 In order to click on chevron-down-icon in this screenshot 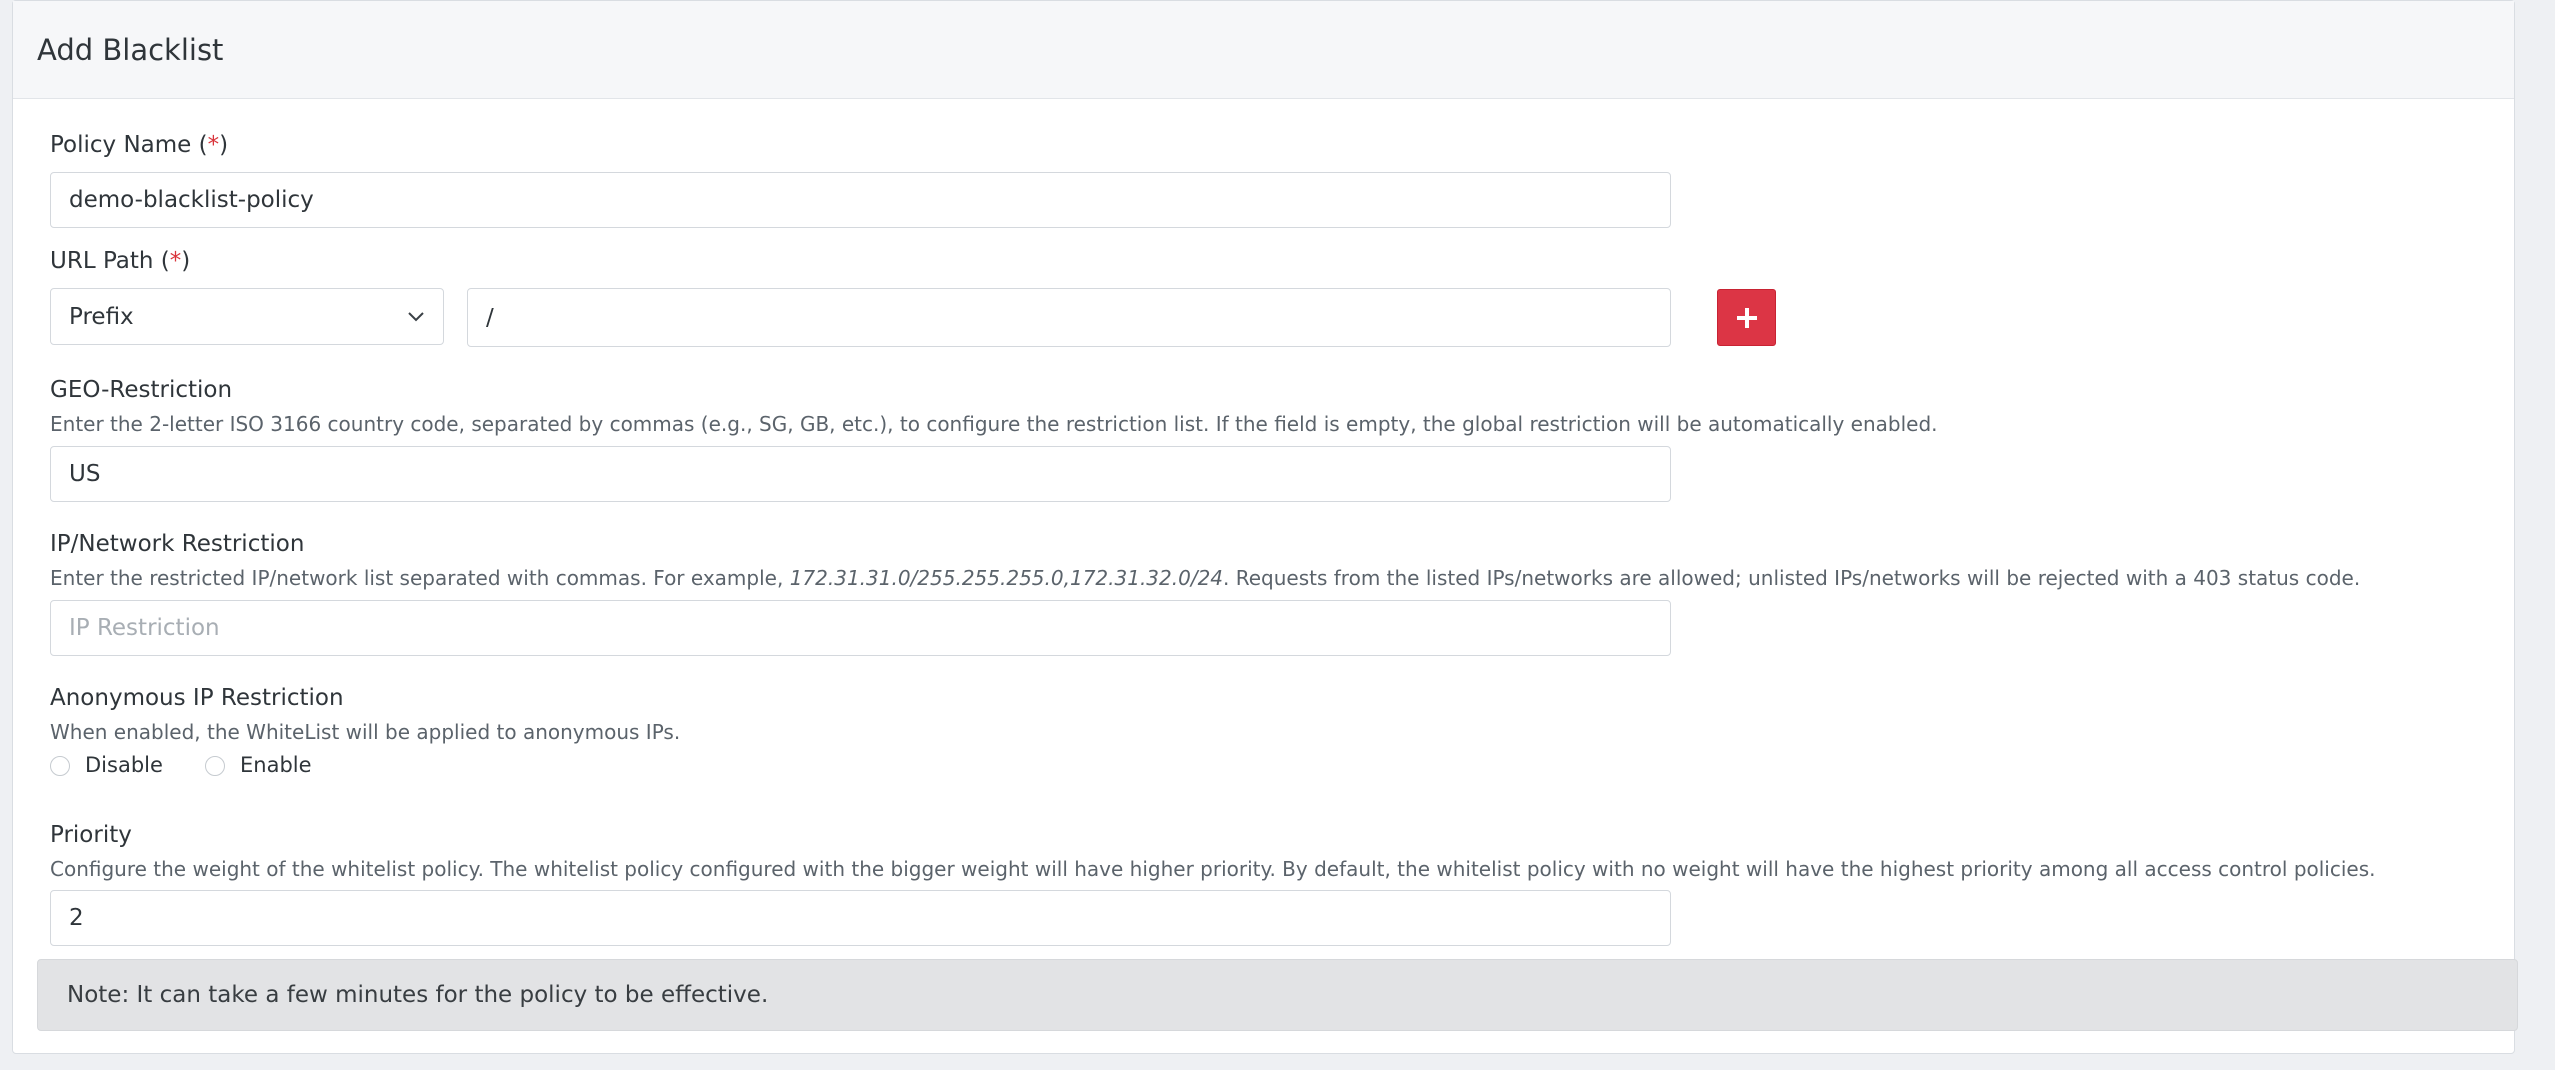, I will do `click(416, 316)`.